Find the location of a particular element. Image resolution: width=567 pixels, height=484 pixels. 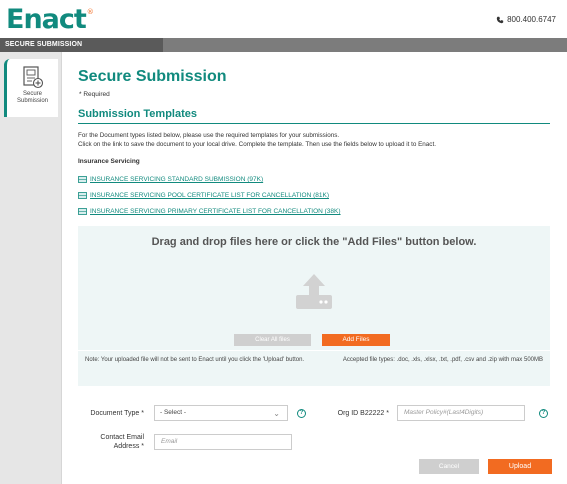

master-policy-help-icon: ? is located at coordinates (543, 413).